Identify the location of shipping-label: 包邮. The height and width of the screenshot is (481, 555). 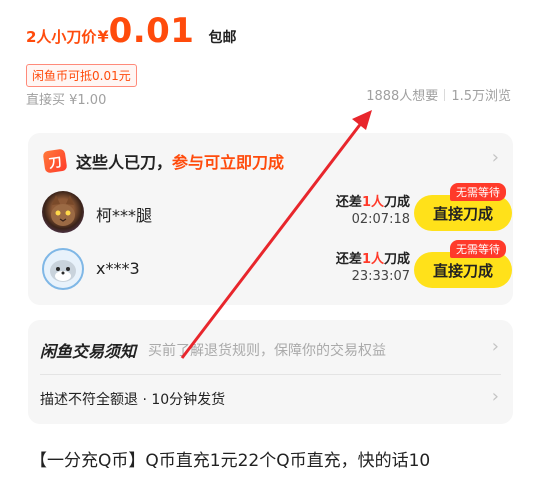
(222, 38).